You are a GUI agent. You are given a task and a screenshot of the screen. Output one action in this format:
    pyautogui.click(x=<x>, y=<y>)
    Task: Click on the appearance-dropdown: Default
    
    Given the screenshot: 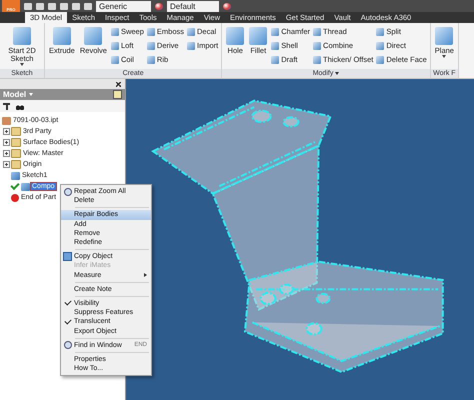 What is the action you would take?
    pyautogui.click(x=193, y=6)
    